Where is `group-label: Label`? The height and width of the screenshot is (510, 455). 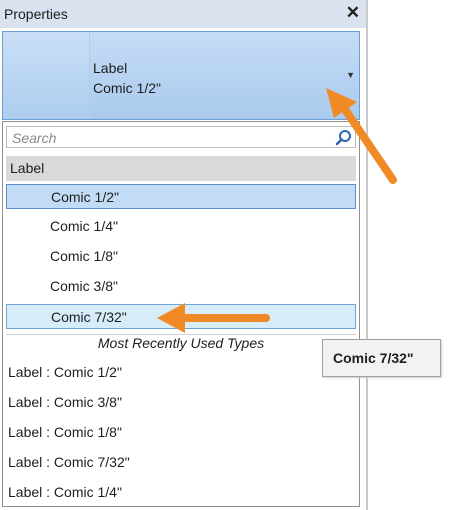 group-label: Label is located at coordinates (27, 168).